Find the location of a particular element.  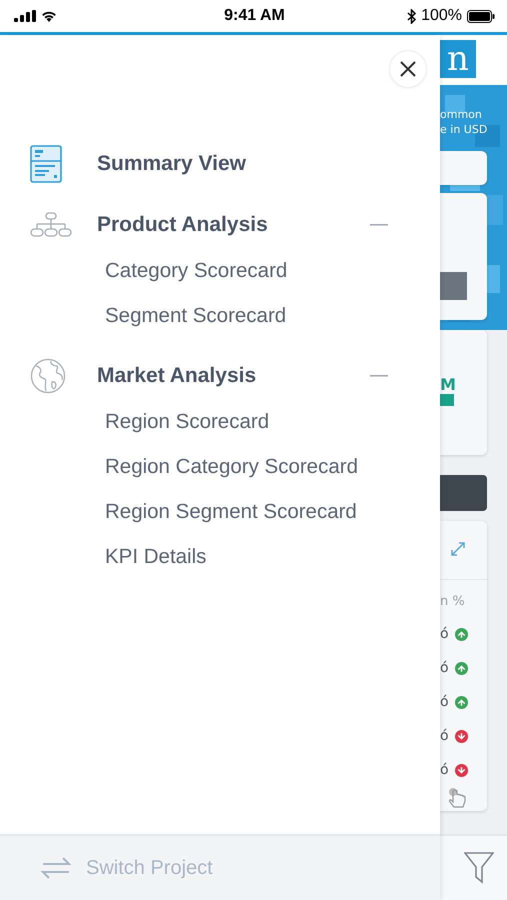

menu-section-title: Market Analysis is located at coordinates (233, 376).